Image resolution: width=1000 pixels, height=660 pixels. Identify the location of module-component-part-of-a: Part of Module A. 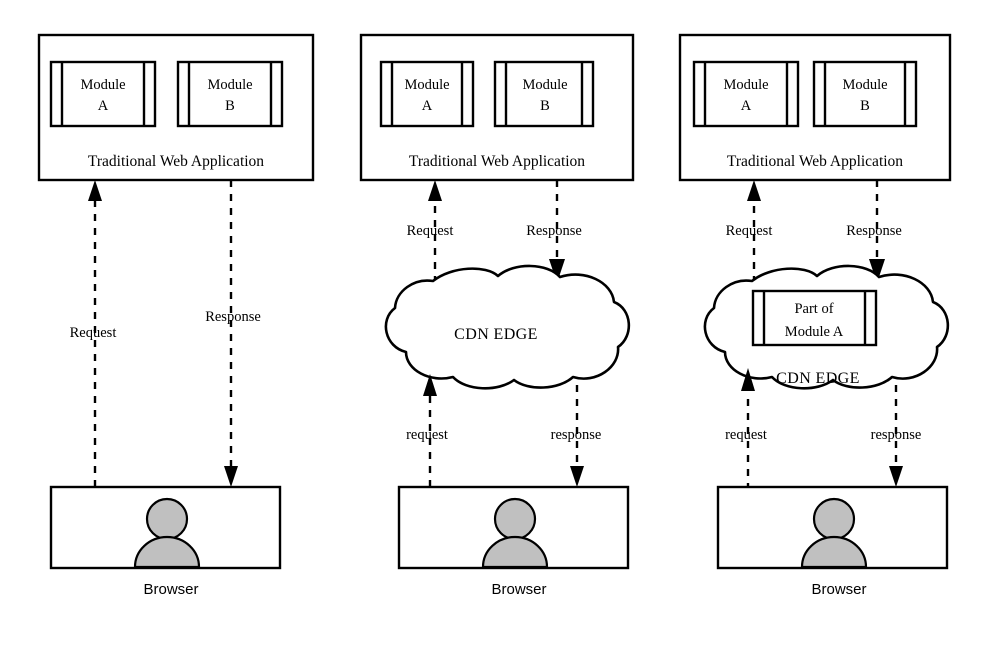
(814, 318).